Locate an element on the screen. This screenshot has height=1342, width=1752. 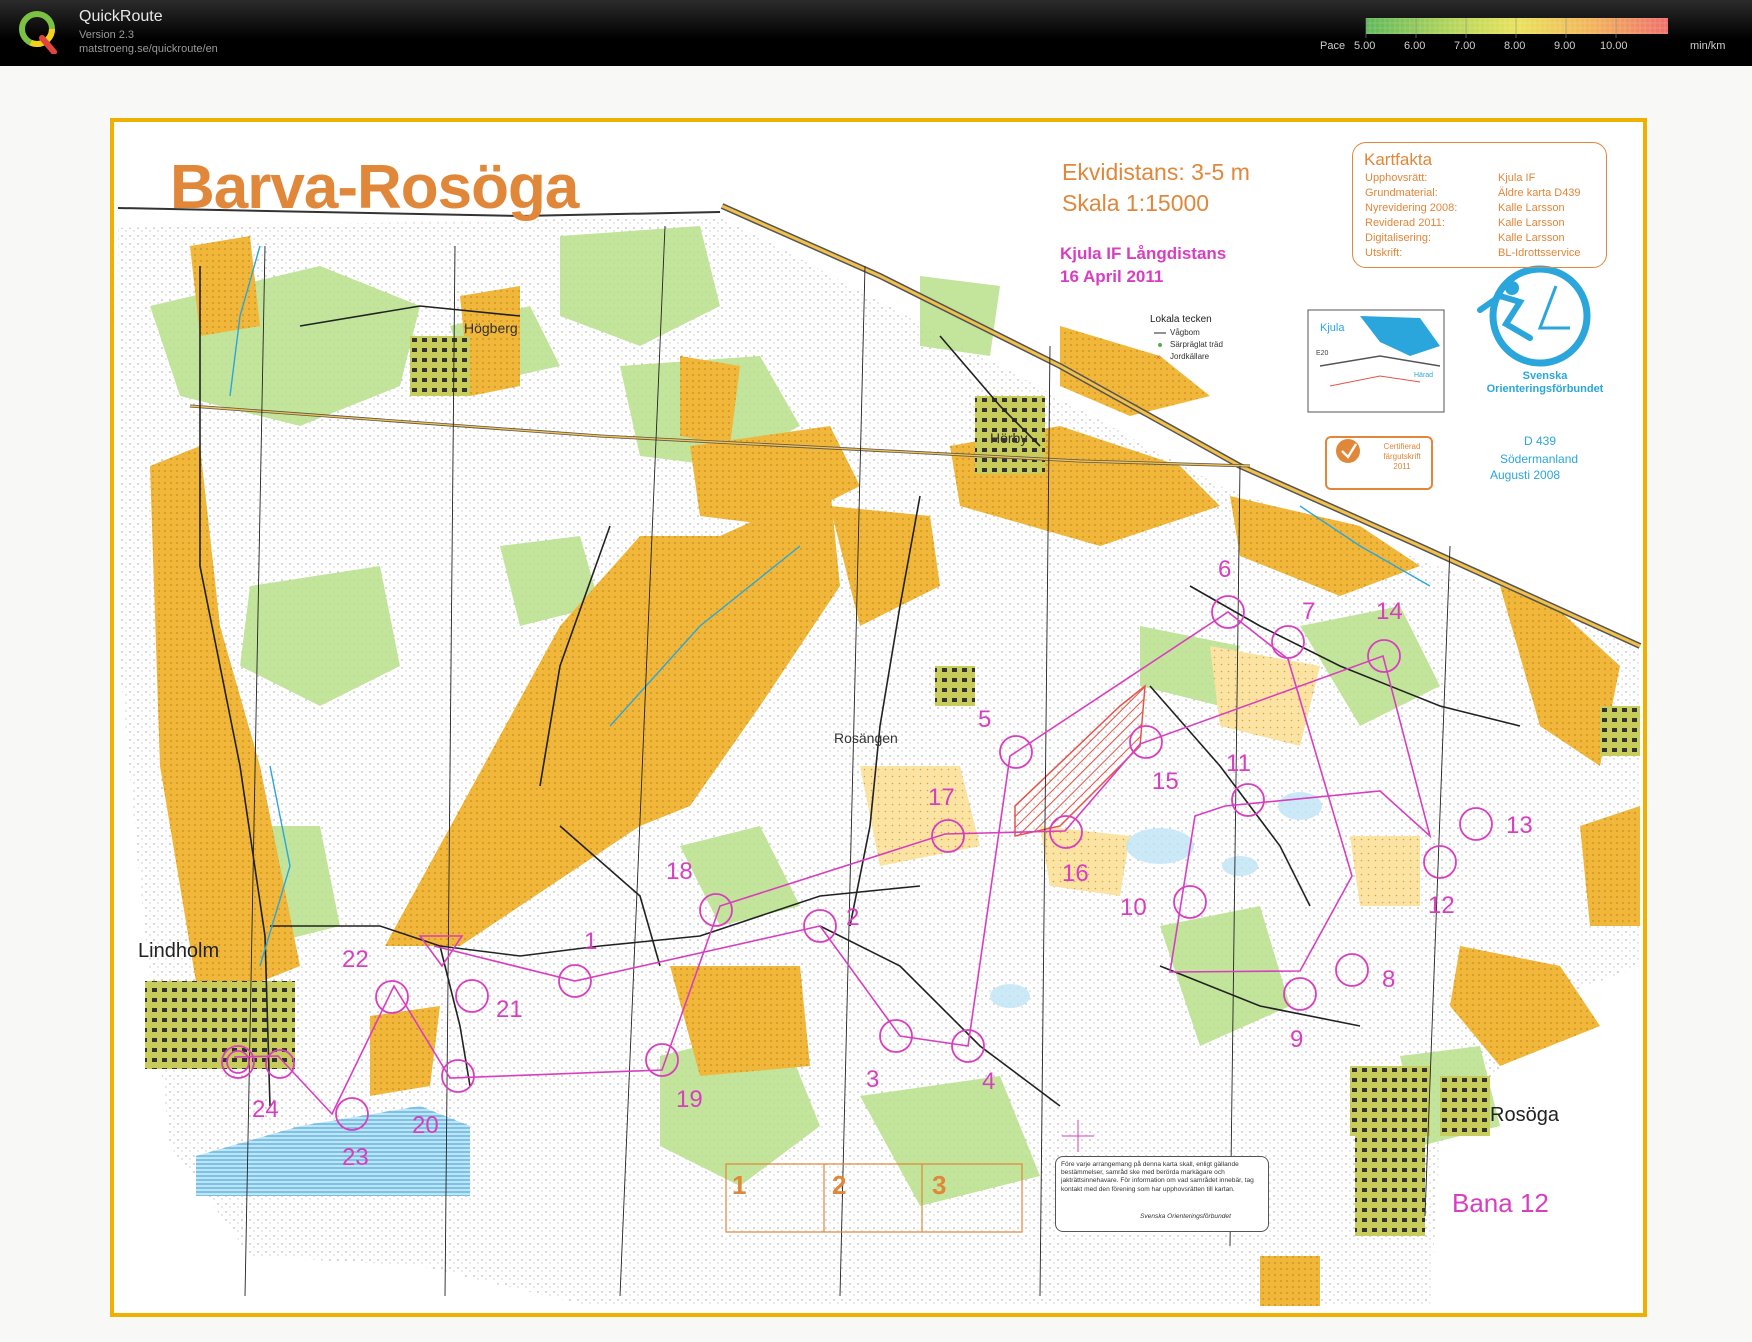
kartfakta-label: Upphovsrätt: is located at coordinates (1396, 178).